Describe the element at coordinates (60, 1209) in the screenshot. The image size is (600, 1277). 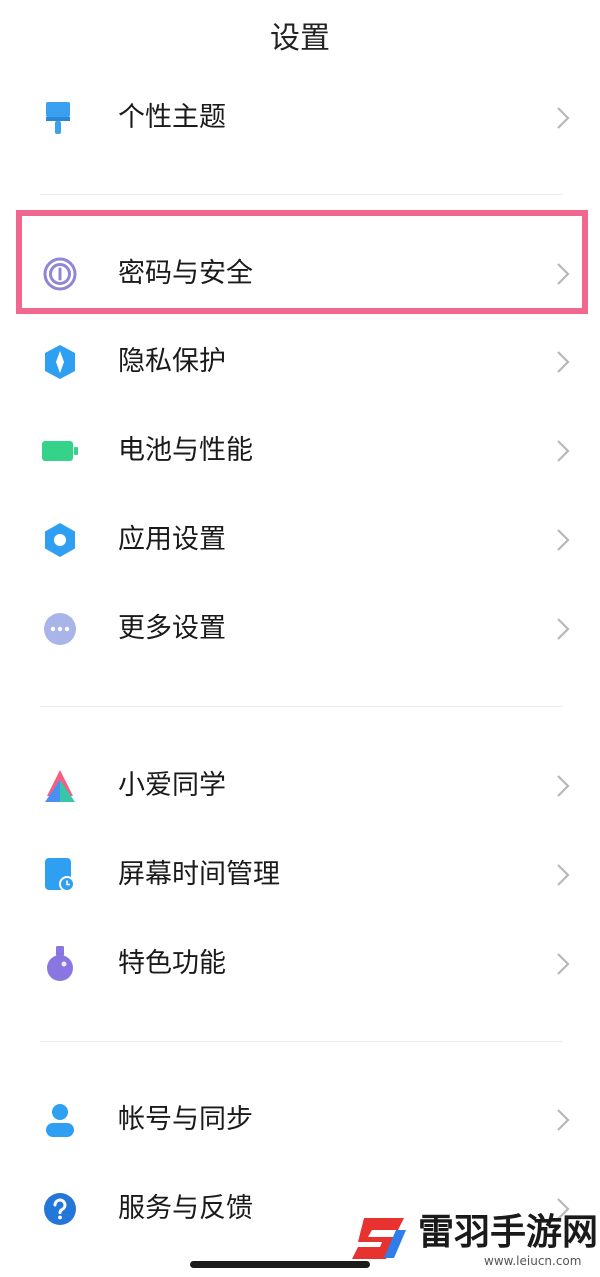
I see `help-icon` at that location.